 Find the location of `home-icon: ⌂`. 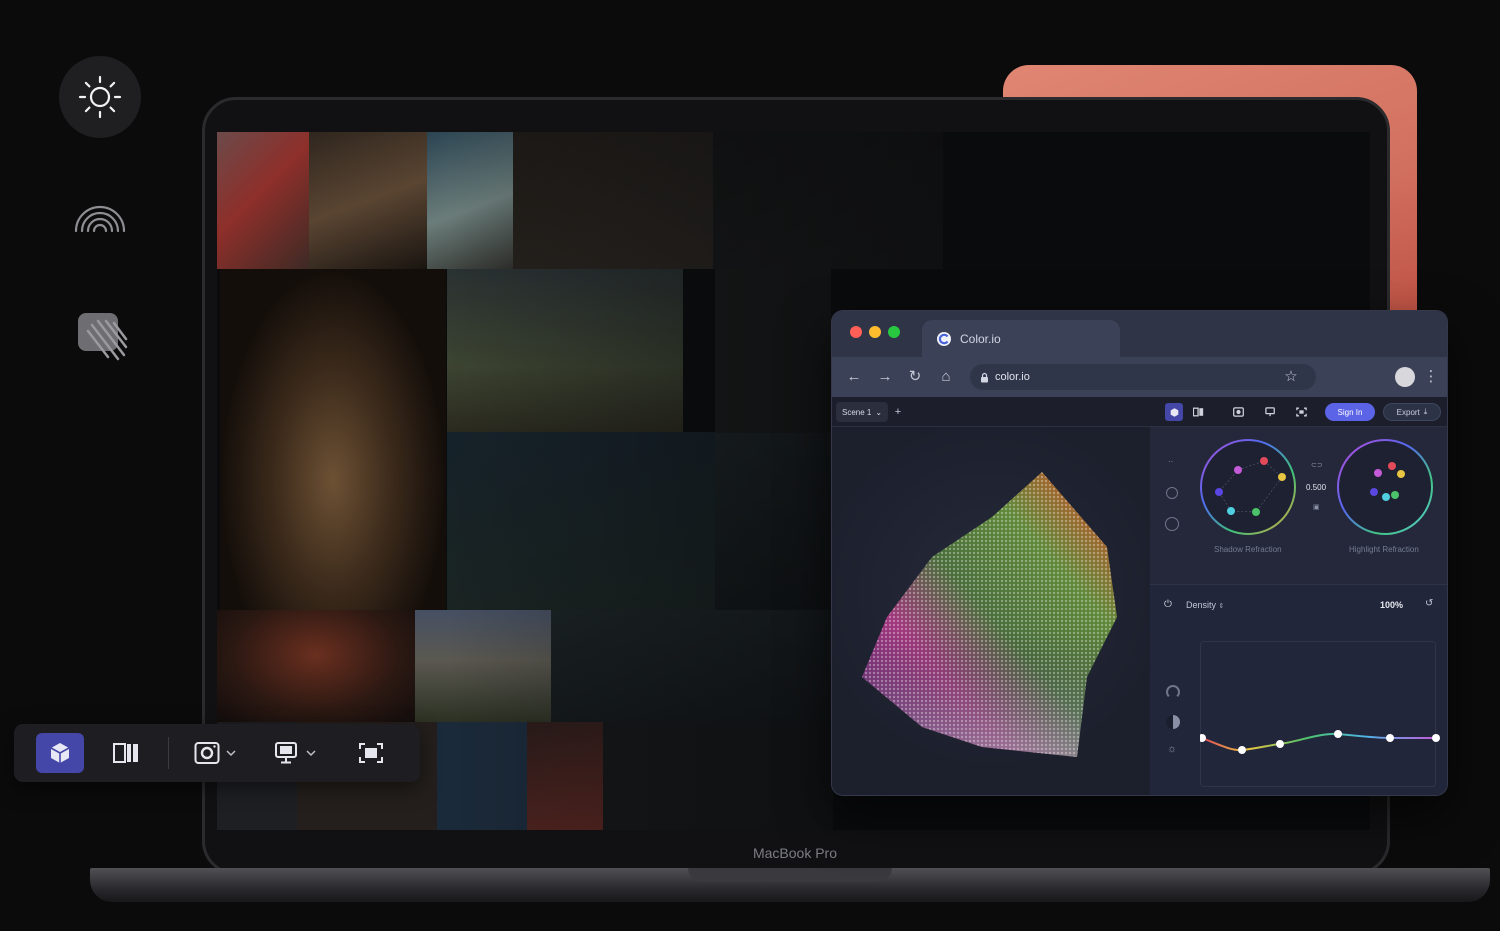

home-icon: ⌂ is located at coordinates (946, 377).